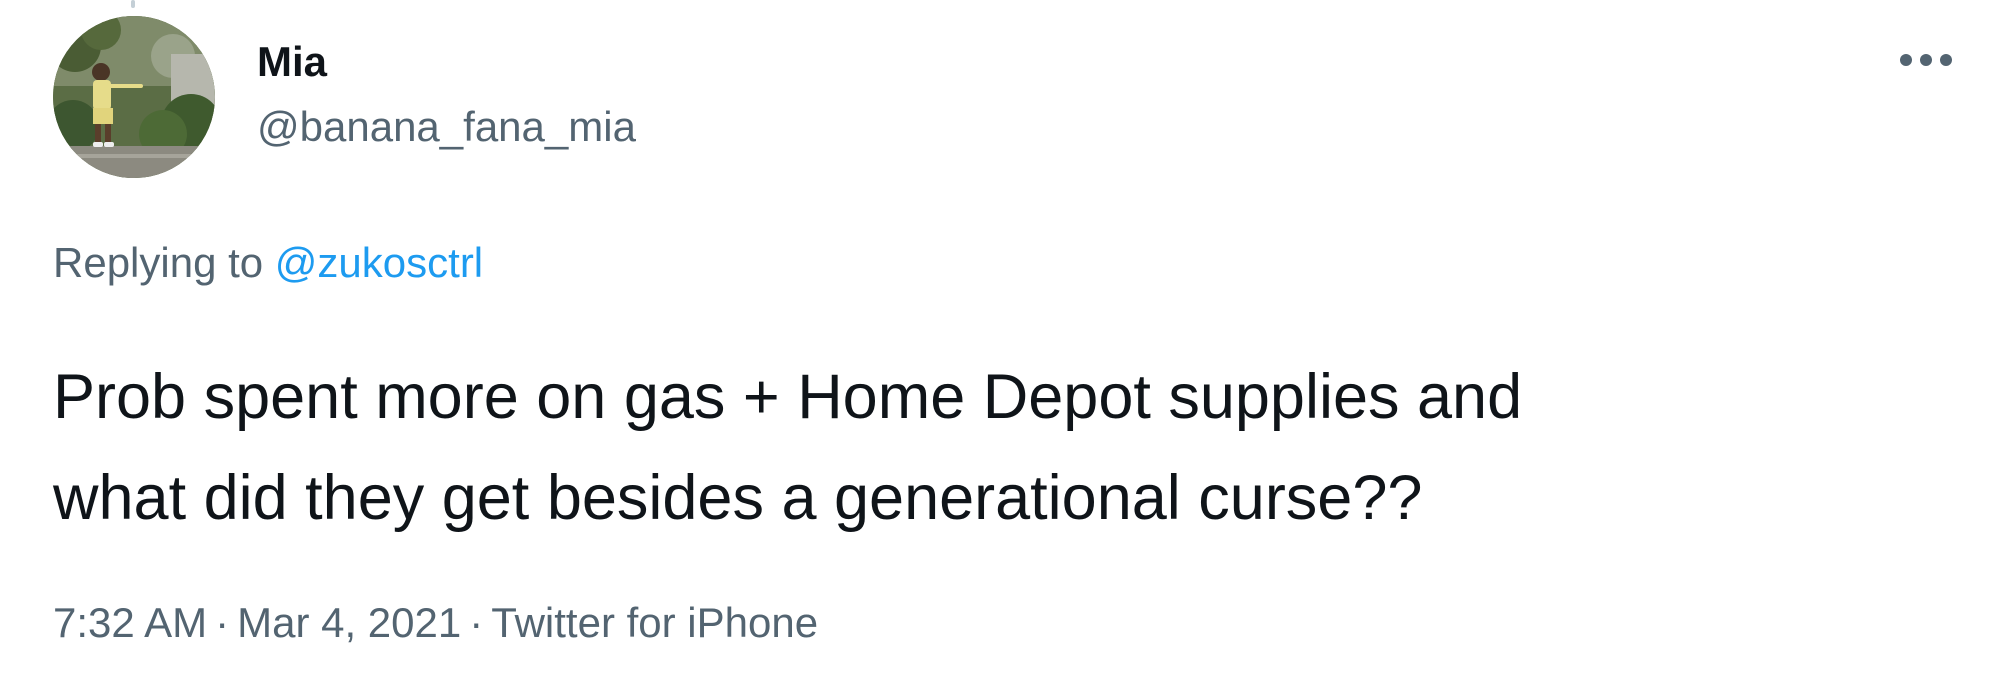 This screenshot has width=2000, height=699. What do you see at coordinates (379, 262) in the screenshot?
I see `reply-mention-link: @zukosctrl` at bounding box center [379, 262].